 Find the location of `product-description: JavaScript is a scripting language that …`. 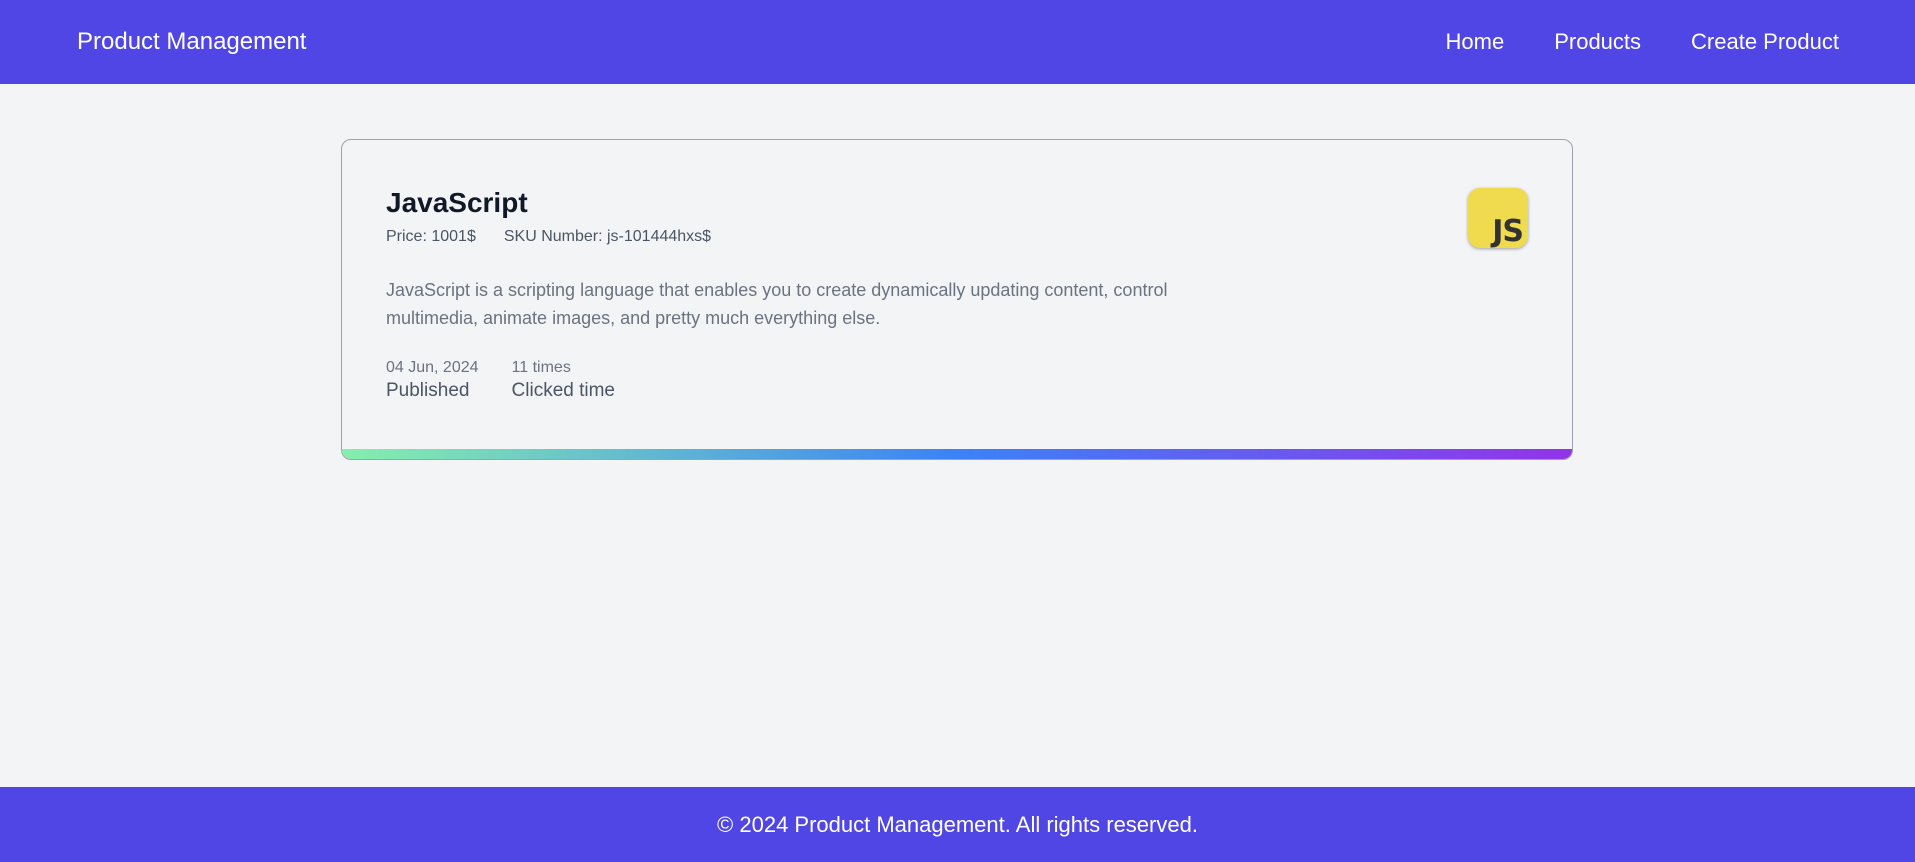

product-description: JavaScript is a scripting language that … is located at coordinates (777, 303).